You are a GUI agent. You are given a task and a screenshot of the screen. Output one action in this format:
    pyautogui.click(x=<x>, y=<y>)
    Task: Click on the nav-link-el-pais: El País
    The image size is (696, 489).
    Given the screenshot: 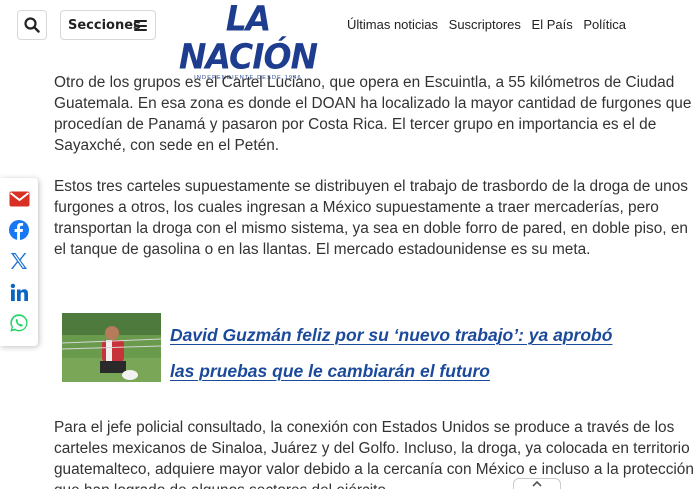 What is the action you would take?
    pyautogui.click(x=552, y=24)
    